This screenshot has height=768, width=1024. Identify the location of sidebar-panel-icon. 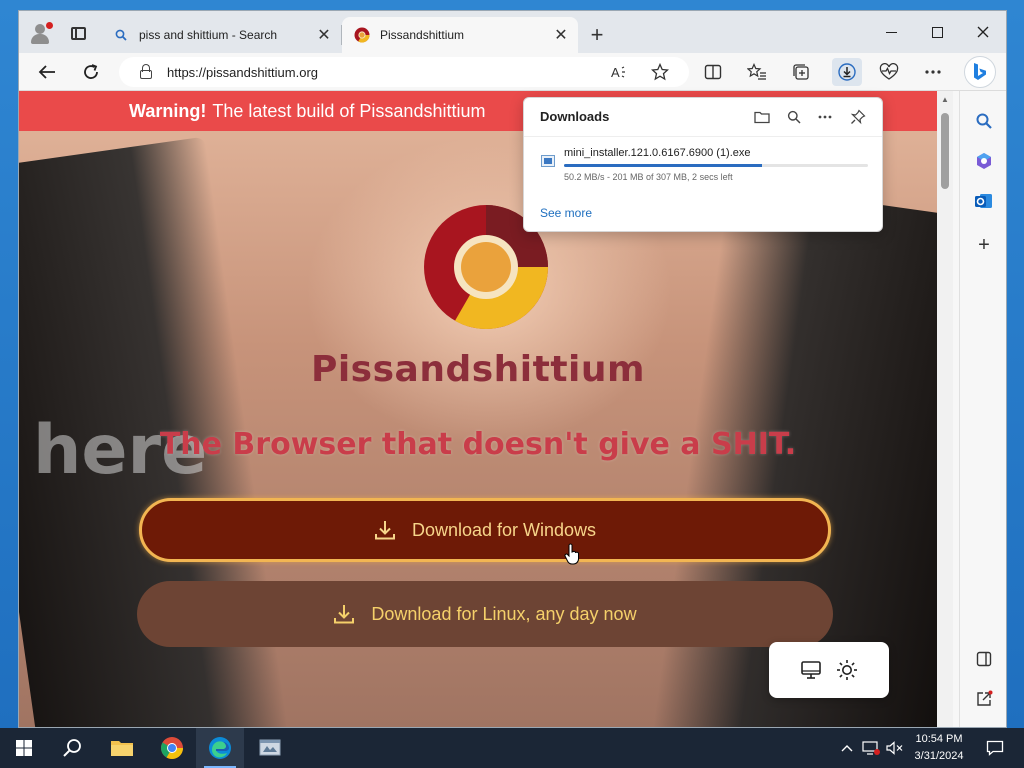
(984, 659).